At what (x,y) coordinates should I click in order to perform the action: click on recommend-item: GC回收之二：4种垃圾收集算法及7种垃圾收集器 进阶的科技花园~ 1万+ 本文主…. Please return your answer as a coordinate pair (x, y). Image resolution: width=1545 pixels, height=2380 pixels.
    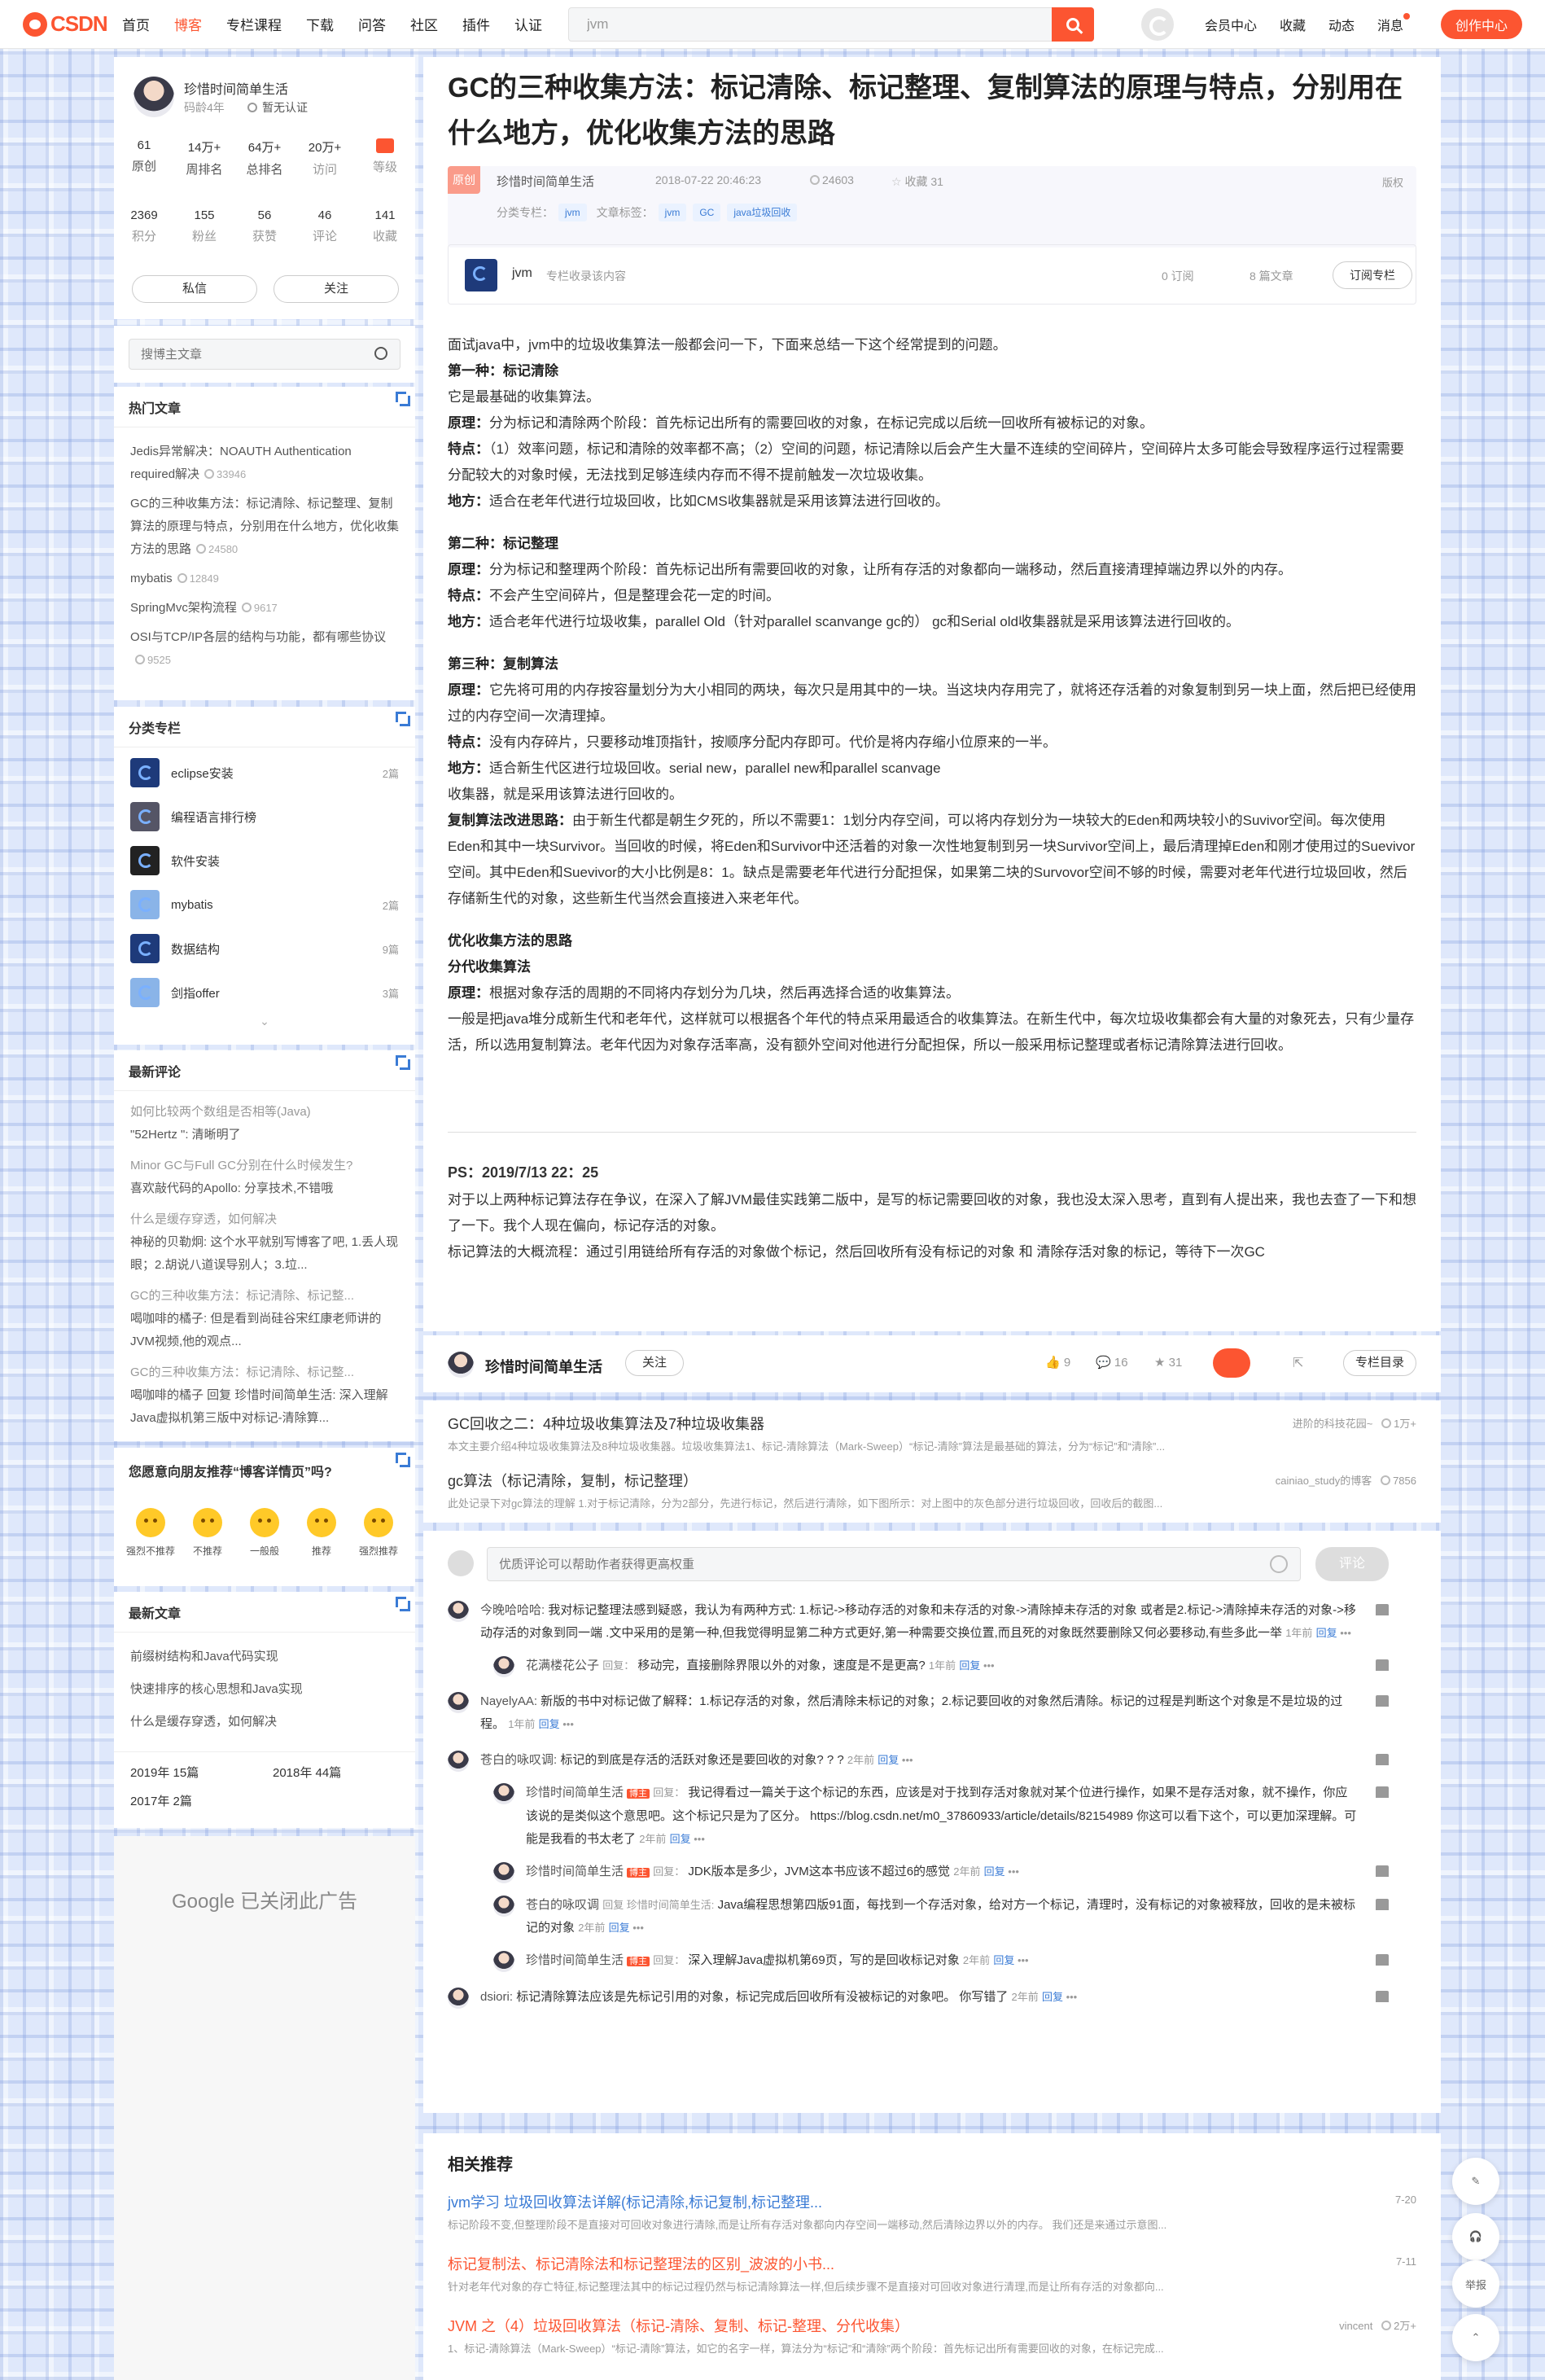
    Looking at the image, I should click on (932, 1435).